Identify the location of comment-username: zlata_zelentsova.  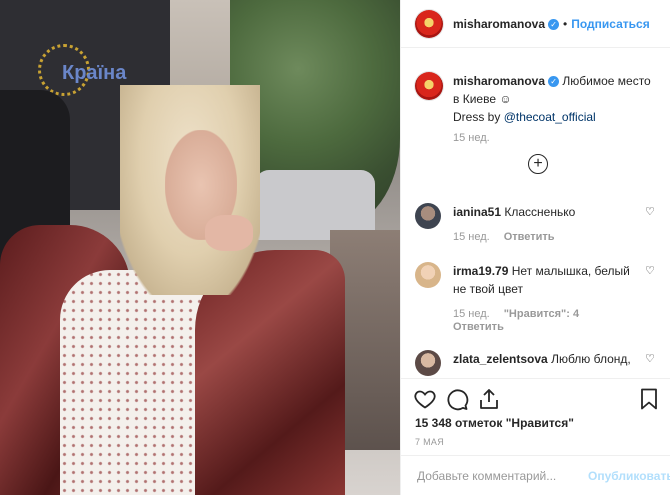
(500, 359).